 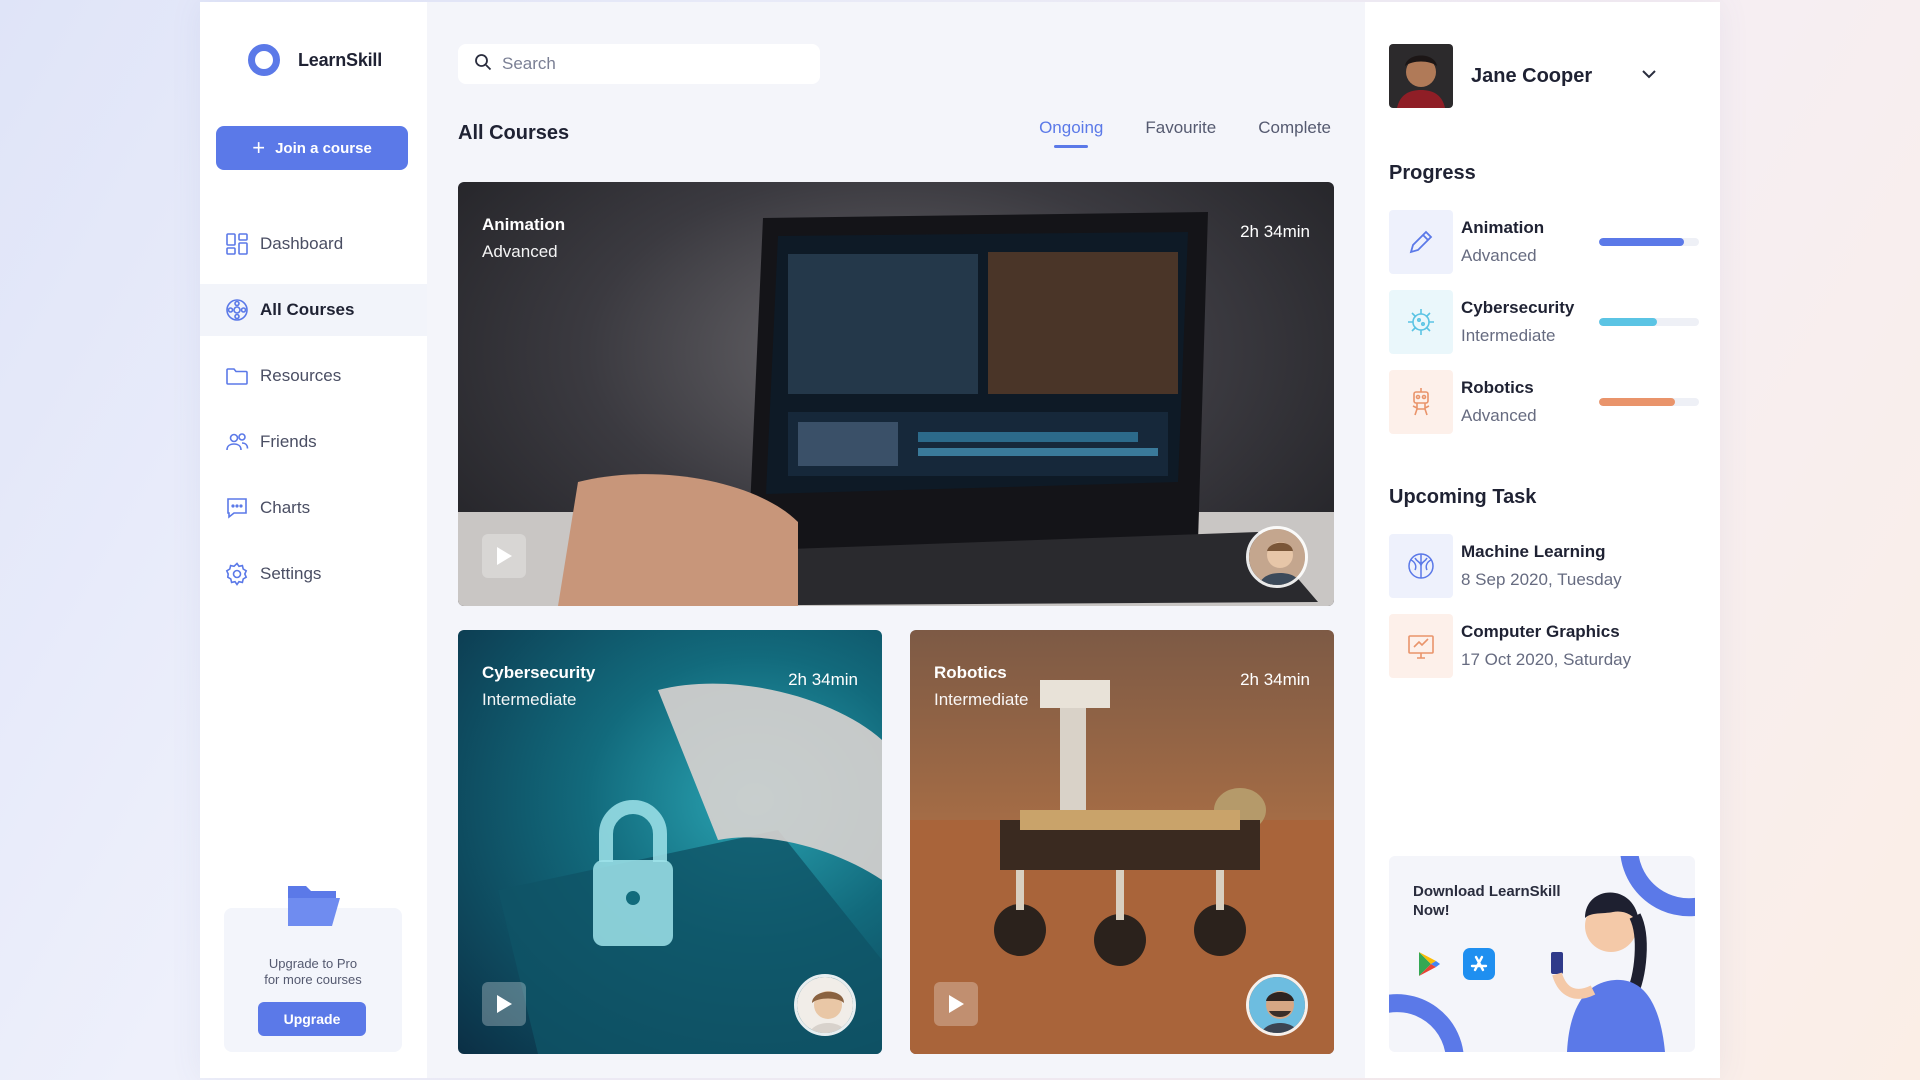 I want to click on robot-icon, so click(x=1421, y=402).